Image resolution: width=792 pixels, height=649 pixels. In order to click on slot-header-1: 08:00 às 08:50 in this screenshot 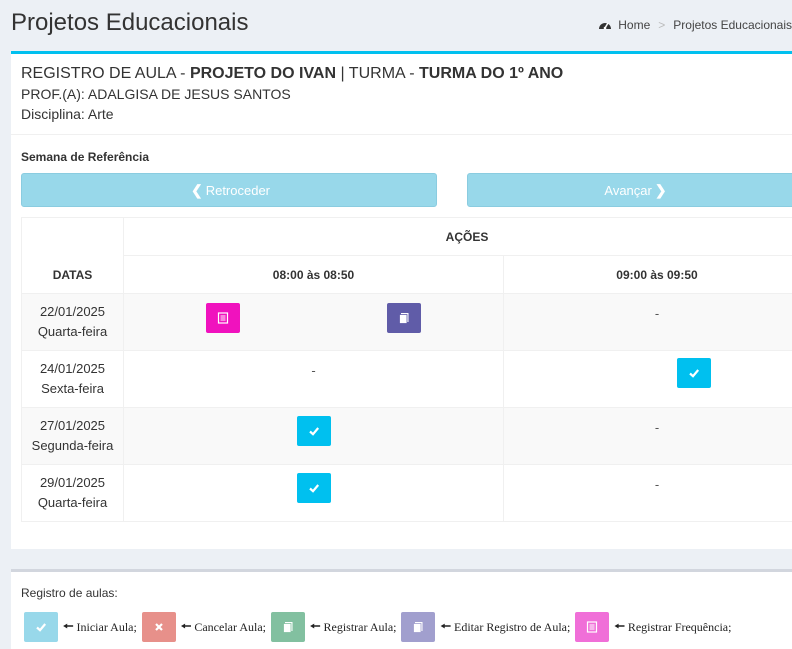, I will do `click(313, 274)`.